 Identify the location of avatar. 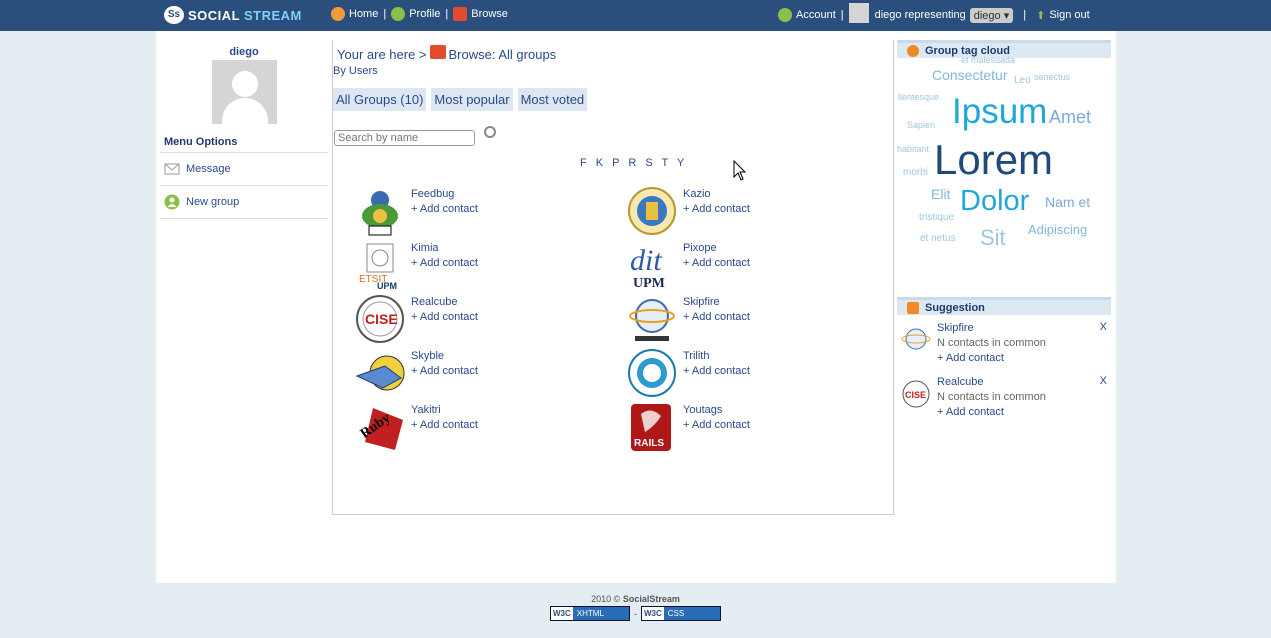
(858, 13).